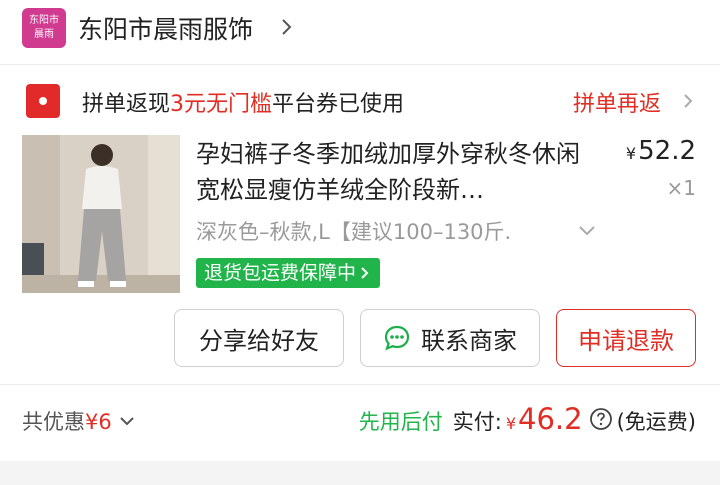  What do you see at coordinates (401, 421) in the screenshot?
I see `pay-later-label: 先用后付` at bounding box center [401, 421].